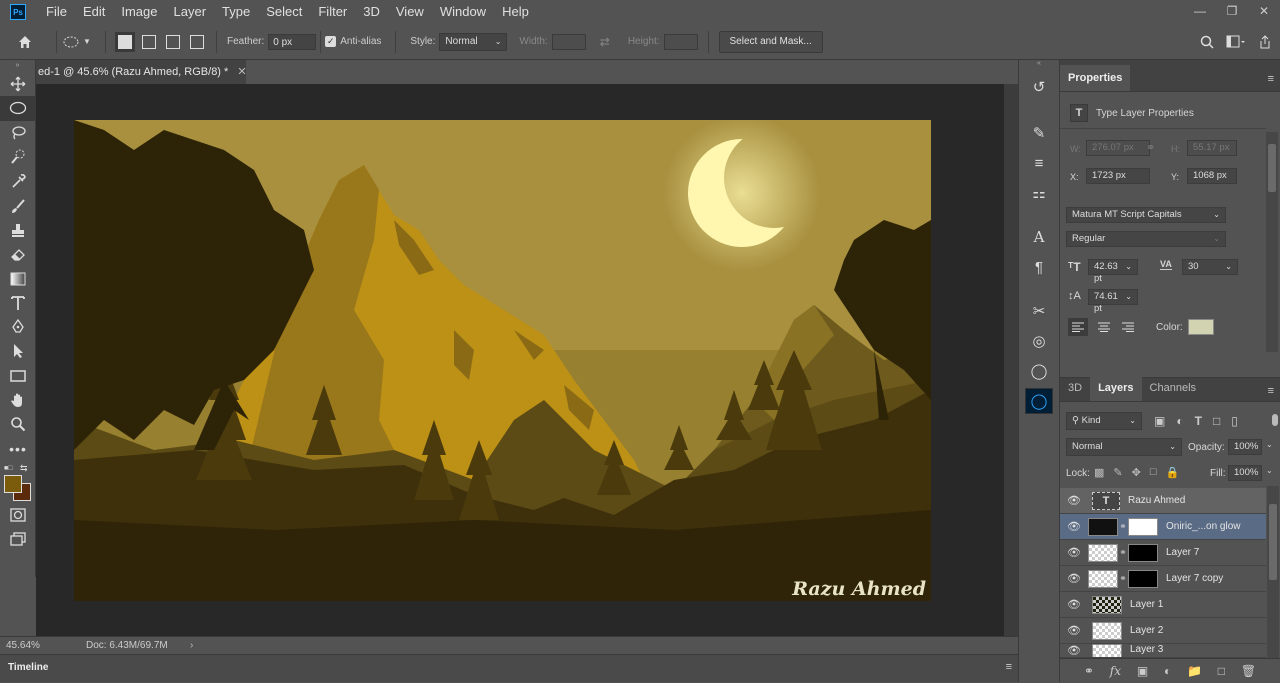 The image size is (1280, 683). I want to click on layer-row: 👁 Layer 2, so click(1163, 631).